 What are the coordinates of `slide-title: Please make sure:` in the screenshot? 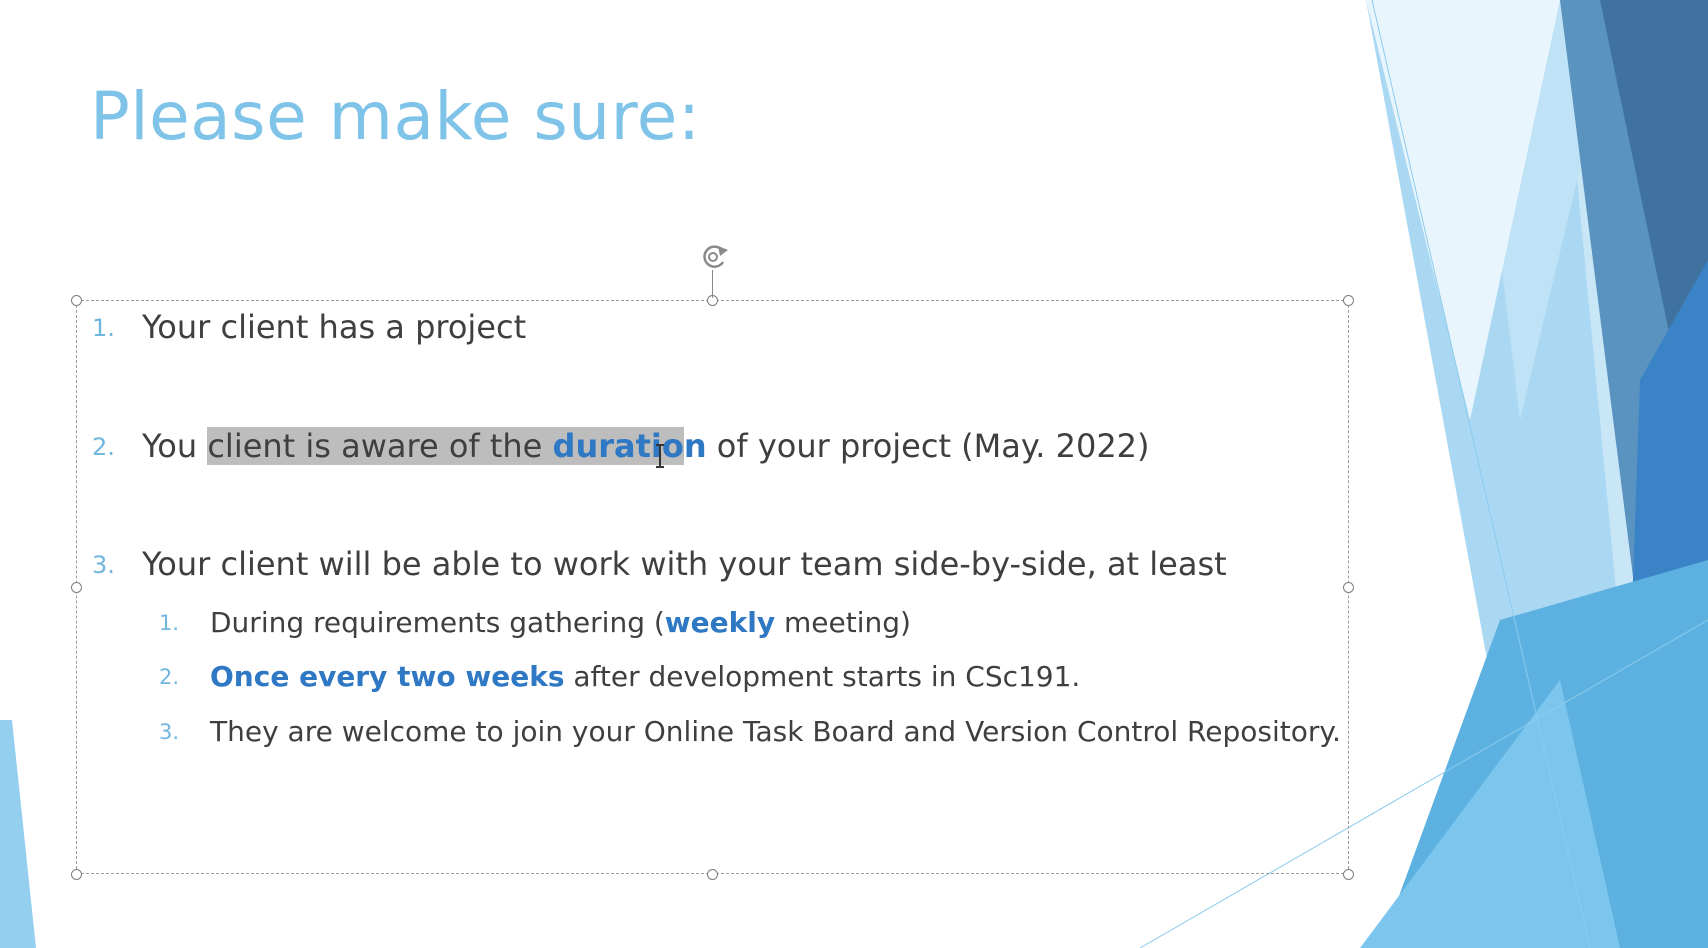 It's located at (395, 116).